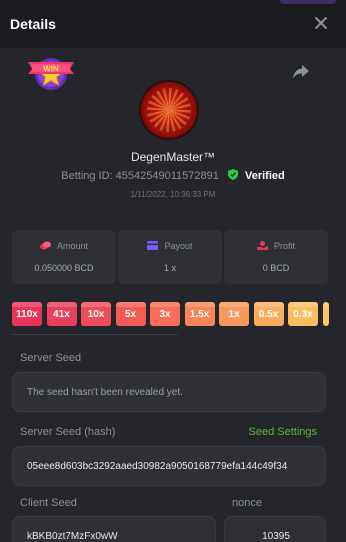  I want to click on close-icon, so click(321, 23).